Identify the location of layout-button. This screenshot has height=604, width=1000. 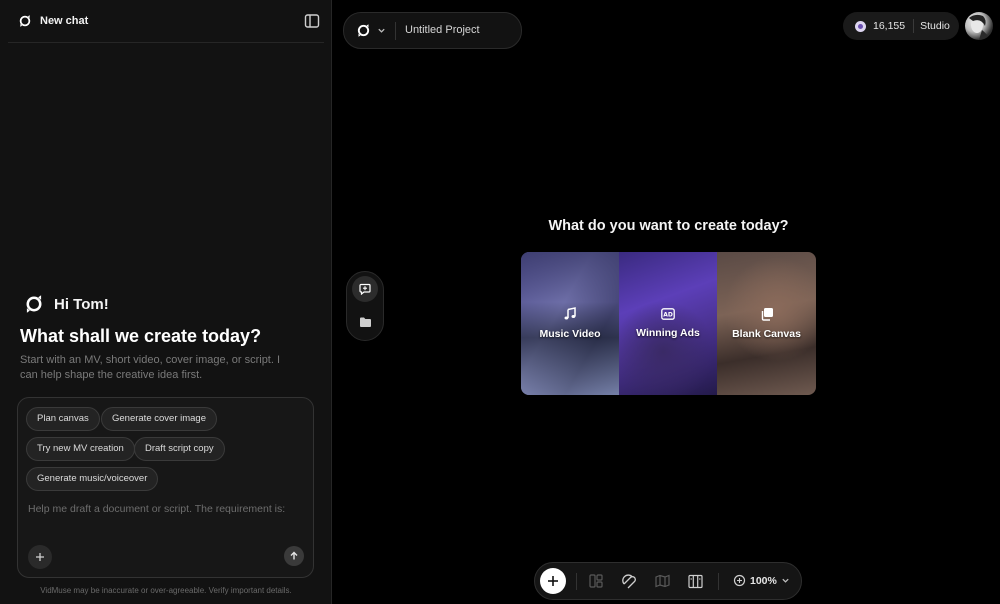
(596, 581).